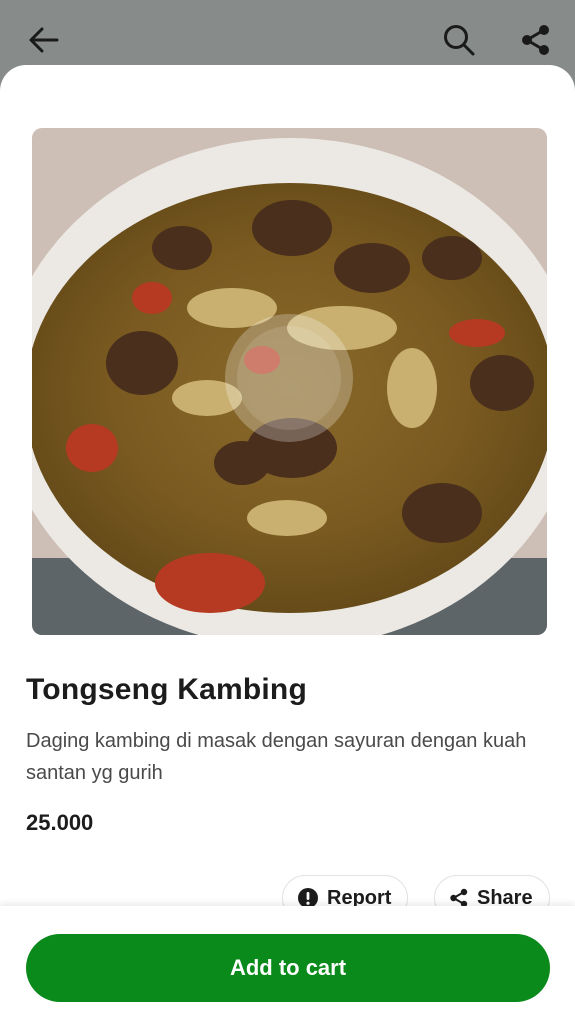 The width and height of the screenshot is (575, 1024). I want to click on product-title: Tongseng Kambing, so click(166, 689).